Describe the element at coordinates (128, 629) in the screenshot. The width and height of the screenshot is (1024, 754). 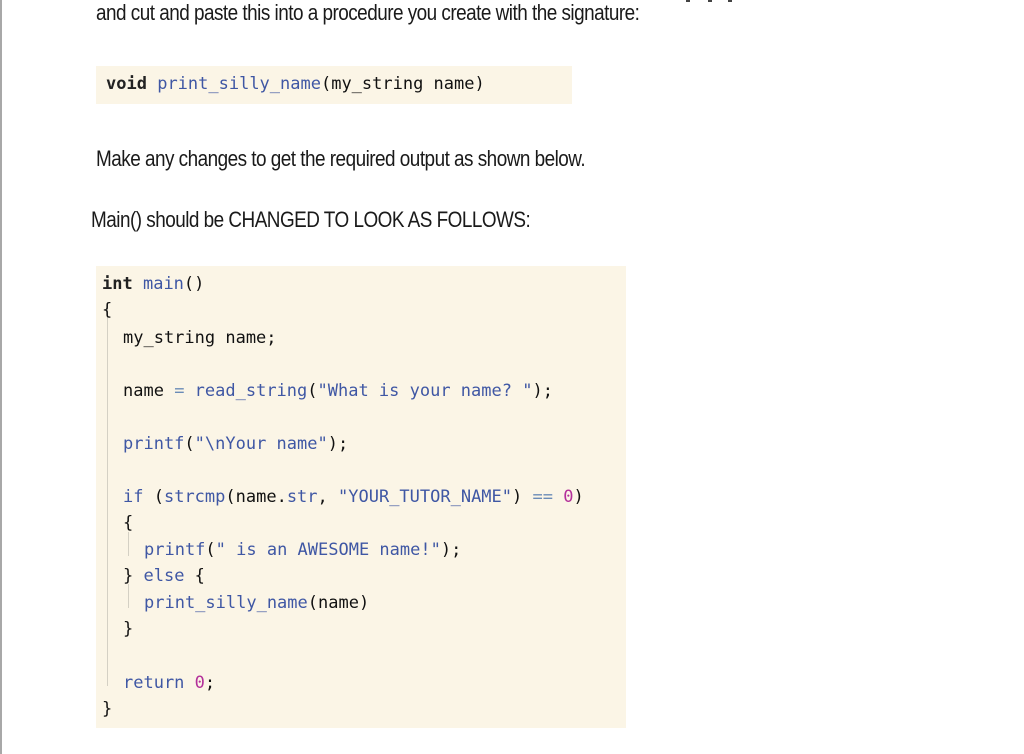
I see `code-line-11: }` at that location.